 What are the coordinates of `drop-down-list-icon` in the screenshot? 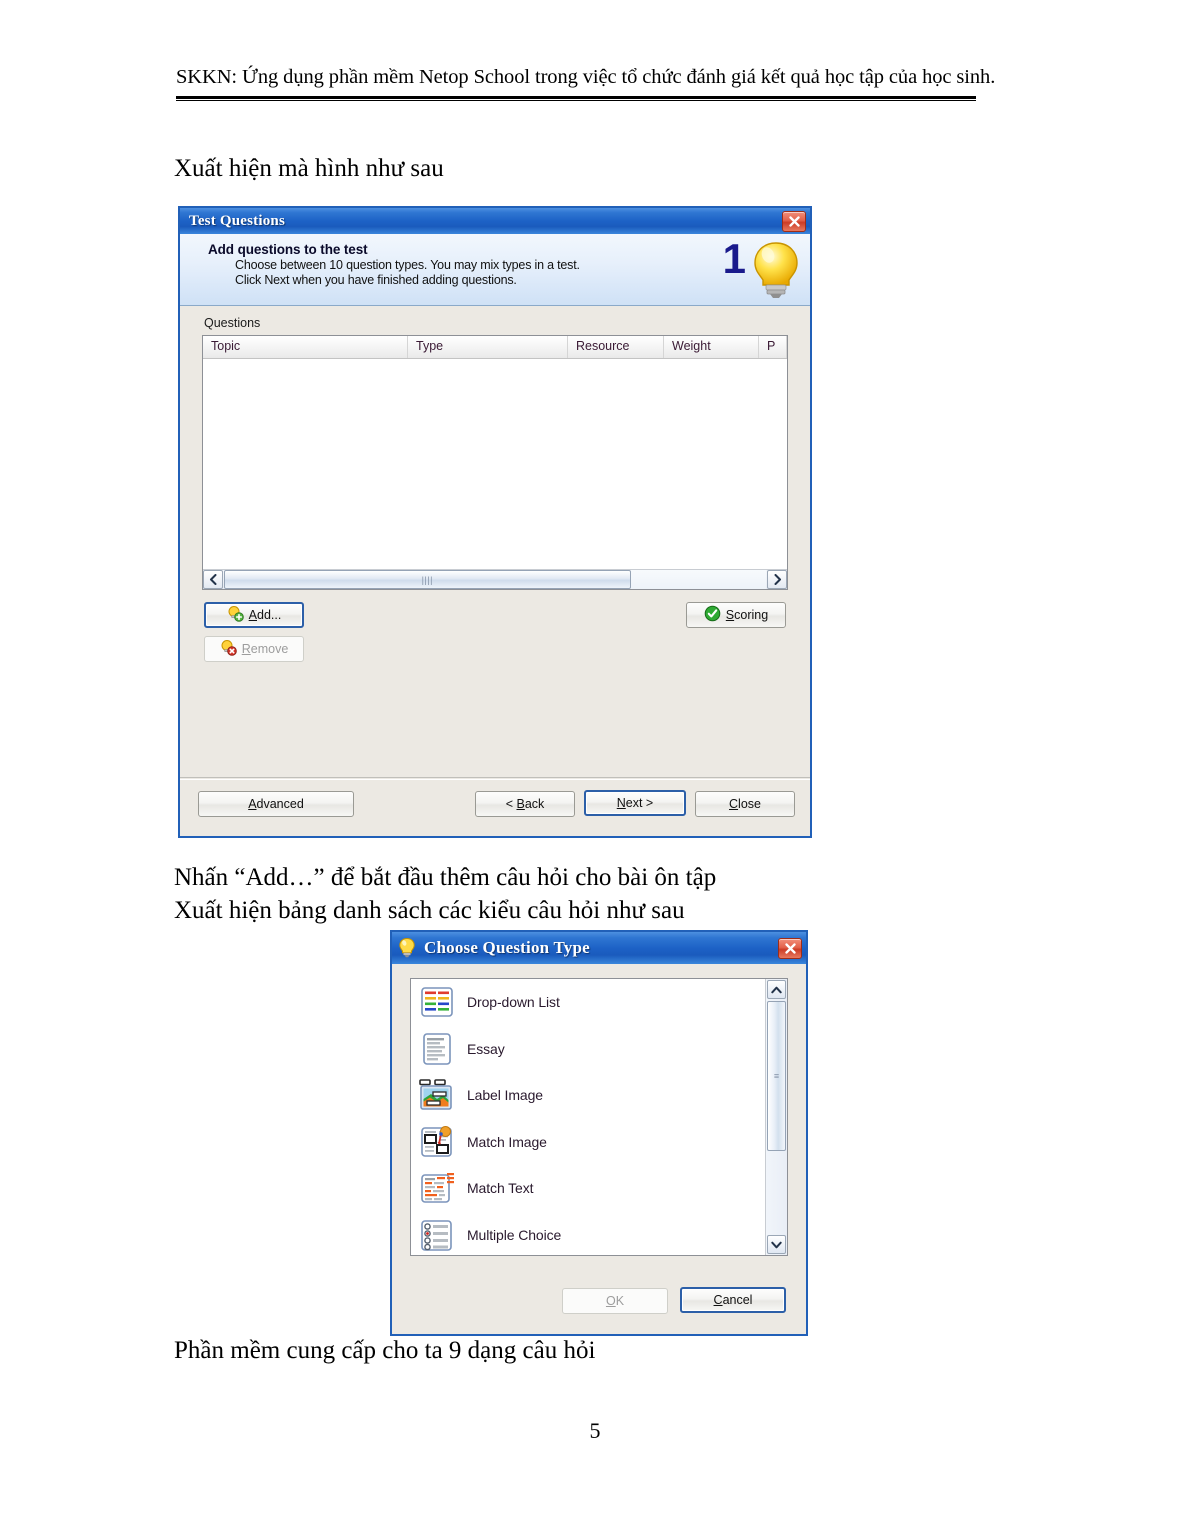 It's located at (437, 1002).